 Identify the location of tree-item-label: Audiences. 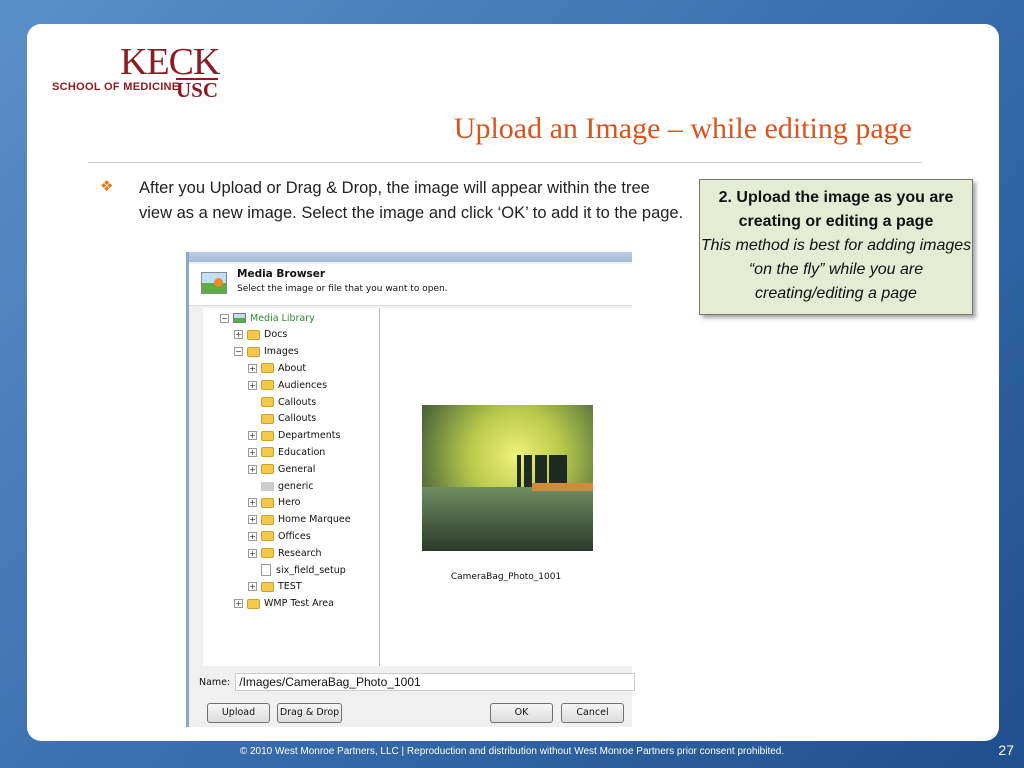
(303, 385).